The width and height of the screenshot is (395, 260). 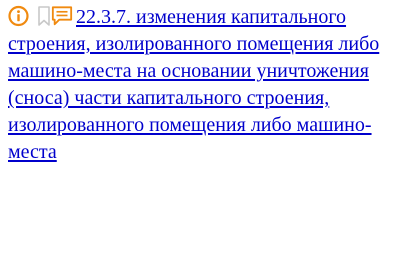 What do you see at coordinates (63, 16) in the screenshot?
I see `comment-icon` at bounding box center [63, 16].